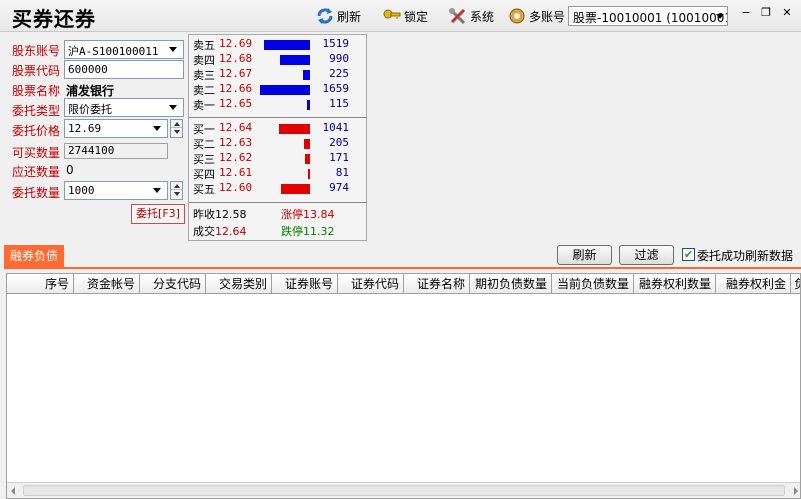 The height and width of the screenshot is (499, 801). I want to click on sell-level-row: 卖一 12.65 115, so click(278, 104).